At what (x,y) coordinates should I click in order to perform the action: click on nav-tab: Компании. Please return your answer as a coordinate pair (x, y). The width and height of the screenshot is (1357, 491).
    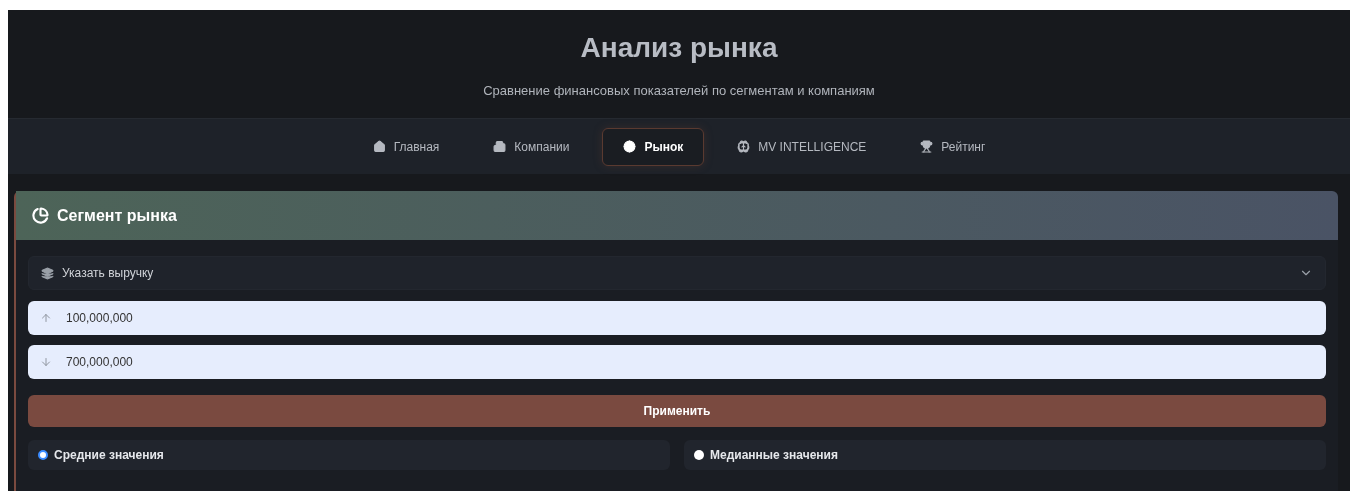
    Looking at the image, I should click on (531, 146).